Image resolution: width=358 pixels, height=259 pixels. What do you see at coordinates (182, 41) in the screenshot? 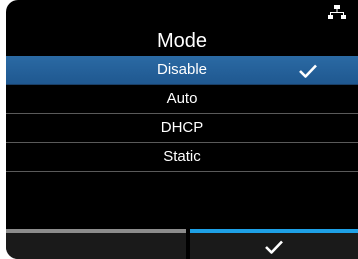
I see `page-title: Mode` at bounding box center [182, 41].